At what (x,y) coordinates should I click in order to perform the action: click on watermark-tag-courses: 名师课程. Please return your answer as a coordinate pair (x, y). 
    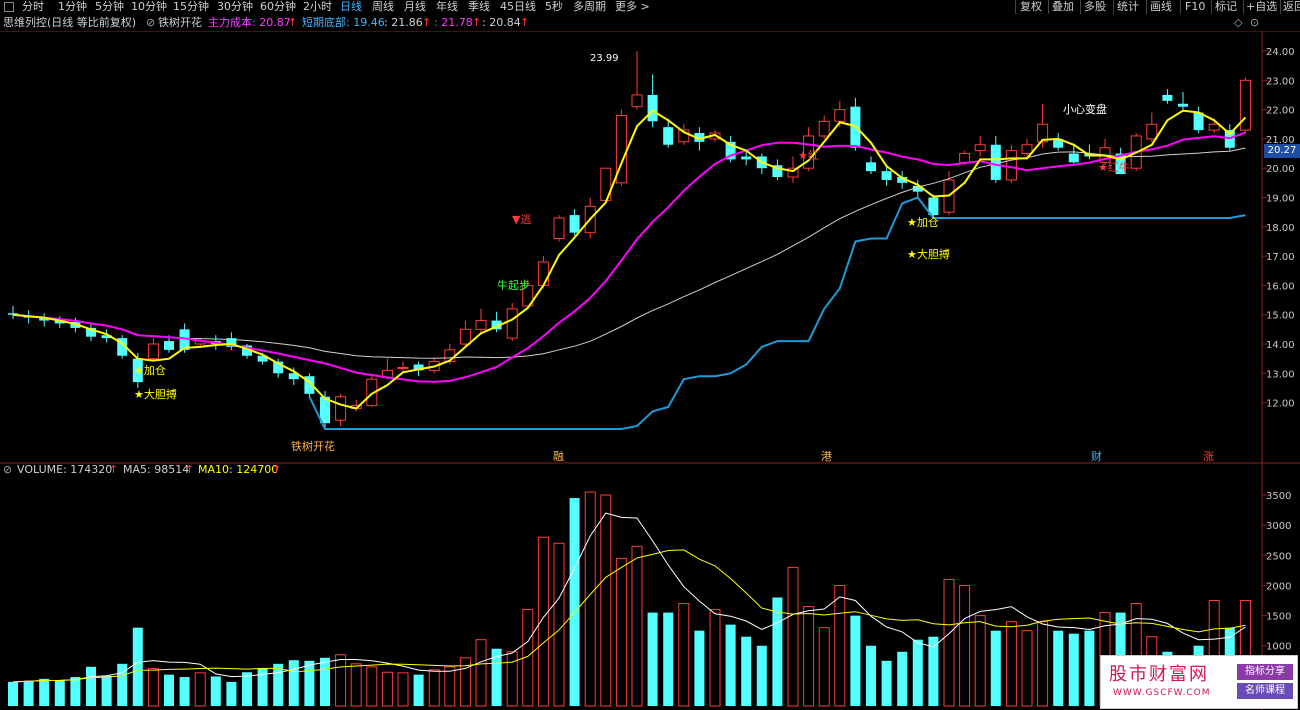
    Looking at the image, I should click on (1265, 691).